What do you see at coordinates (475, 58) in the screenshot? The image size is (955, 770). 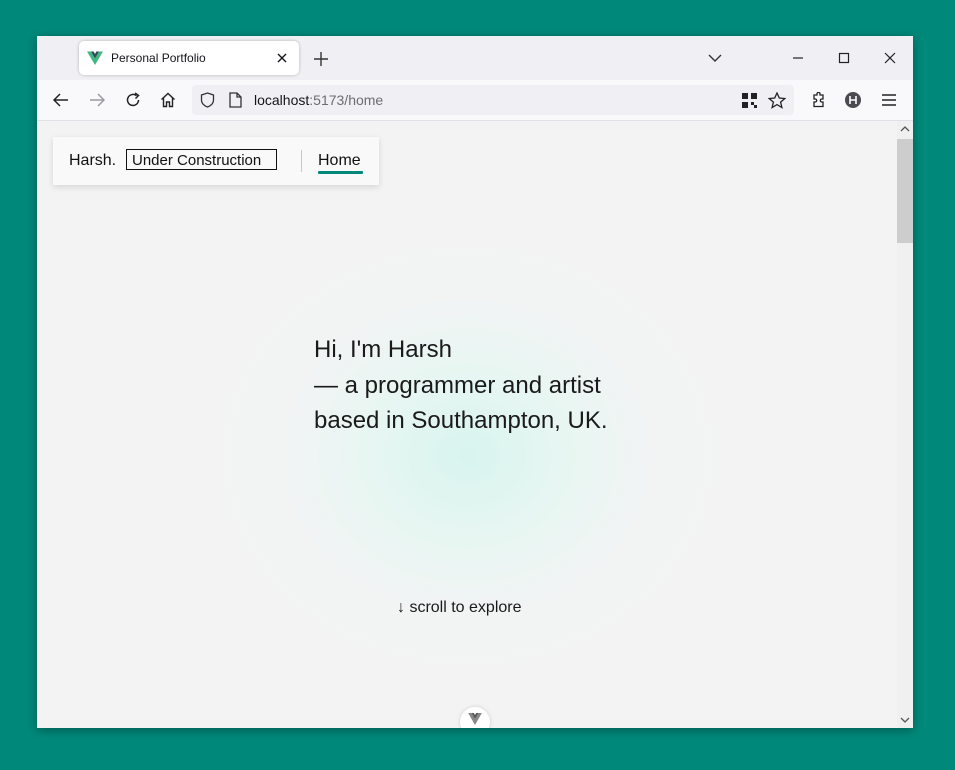 I see `tab-strip: Personal Portfolio` at bounding box center [475, 58].